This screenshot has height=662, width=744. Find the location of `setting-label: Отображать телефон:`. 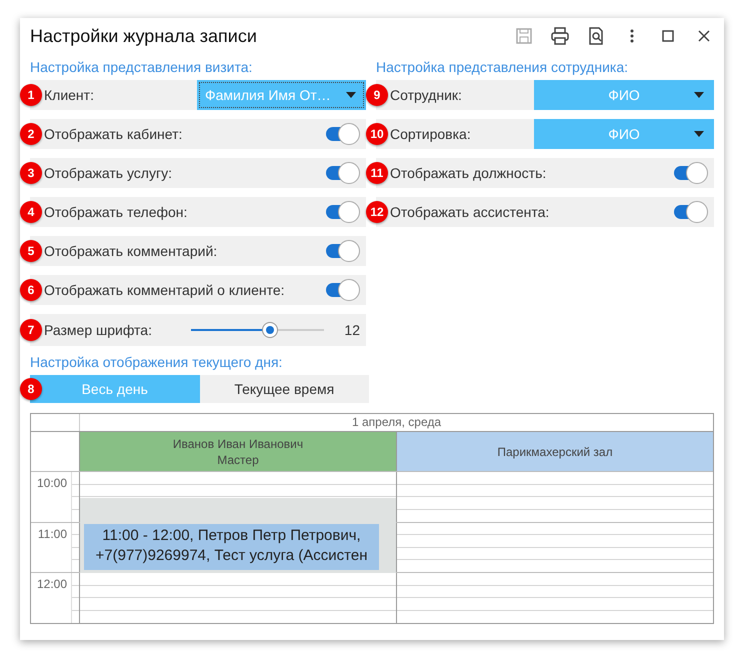

setting-label: Отображать телефон: is located at coordinates (115, 212).